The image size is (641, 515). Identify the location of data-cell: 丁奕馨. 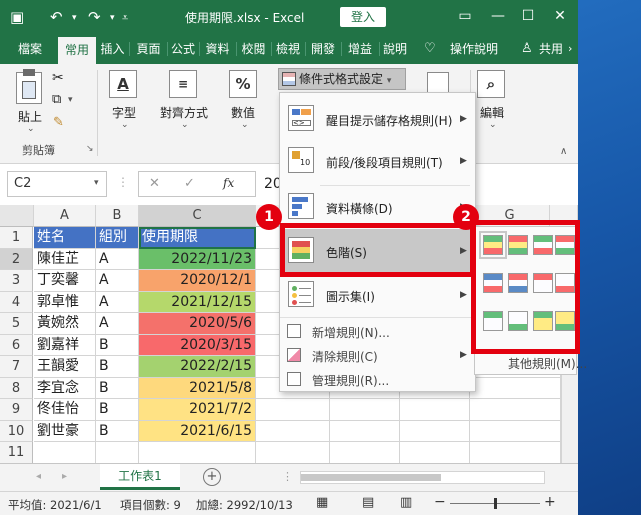
(65, 281).